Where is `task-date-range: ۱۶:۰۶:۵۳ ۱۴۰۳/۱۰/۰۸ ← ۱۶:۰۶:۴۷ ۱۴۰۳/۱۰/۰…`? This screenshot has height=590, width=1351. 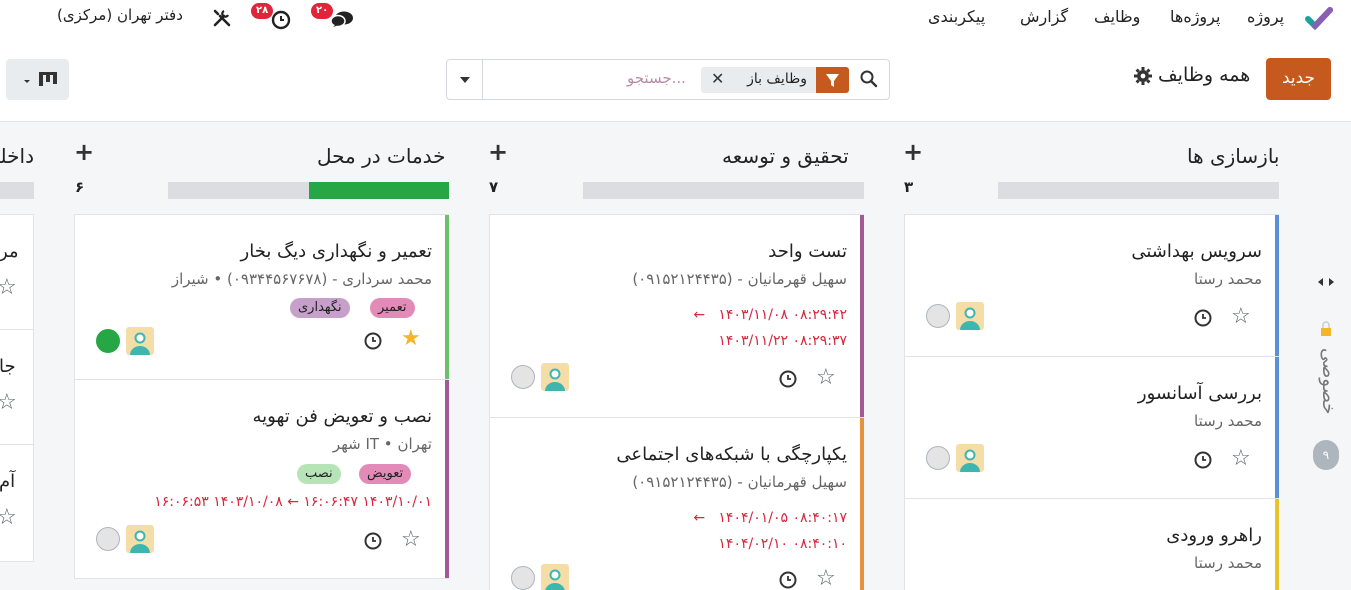 task-date-range: ۱۶:۰۶:۵۳ ۱۴۰۳/۱۰/۰۸ ← ۱۶:۰۶:۴۷ ۱۴۰۳/۱۰/۰… is located at coordinates (293, 502).